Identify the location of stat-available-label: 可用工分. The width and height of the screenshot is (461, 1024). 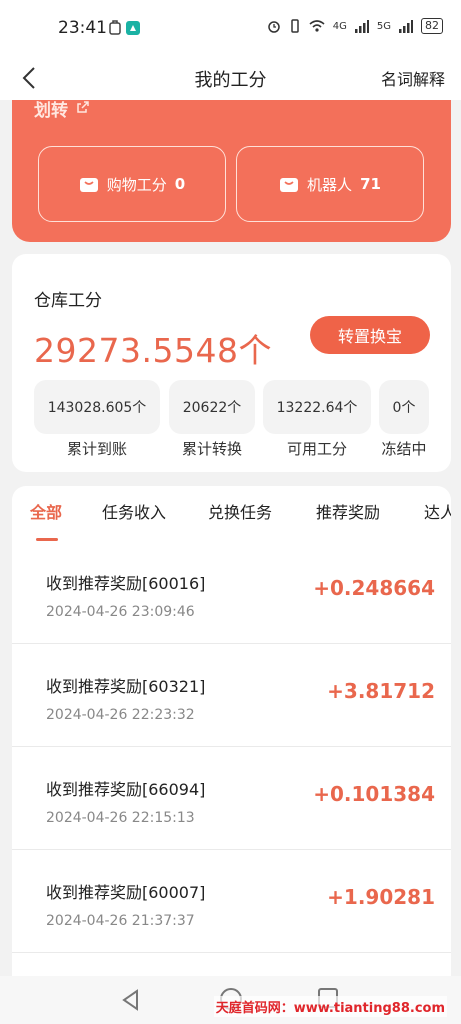
(316, 449).